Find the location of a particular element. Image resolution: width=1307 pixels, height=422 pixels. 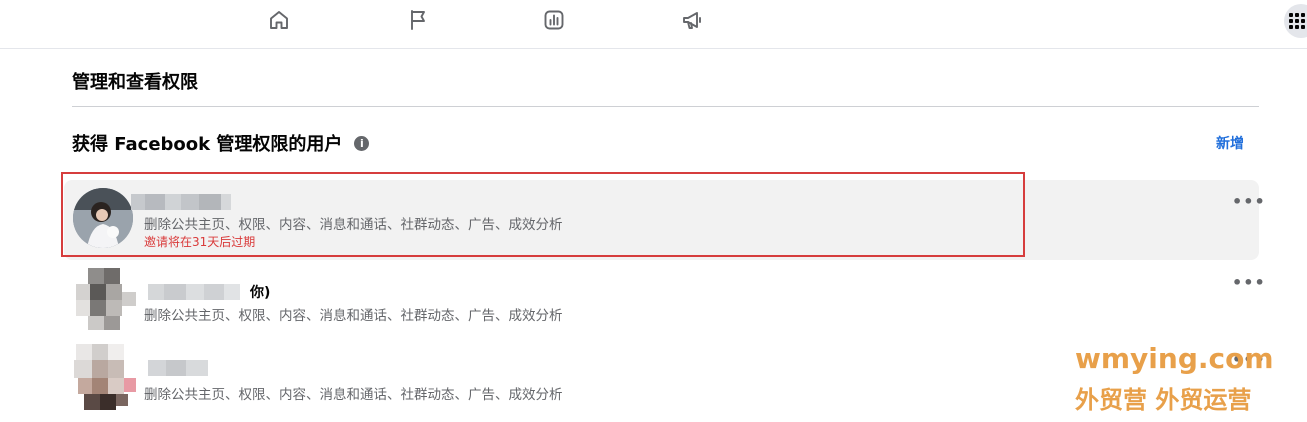

subtitle-text: 获得 Facebook 管理权限的用户 is located at coordinates (207, 144).